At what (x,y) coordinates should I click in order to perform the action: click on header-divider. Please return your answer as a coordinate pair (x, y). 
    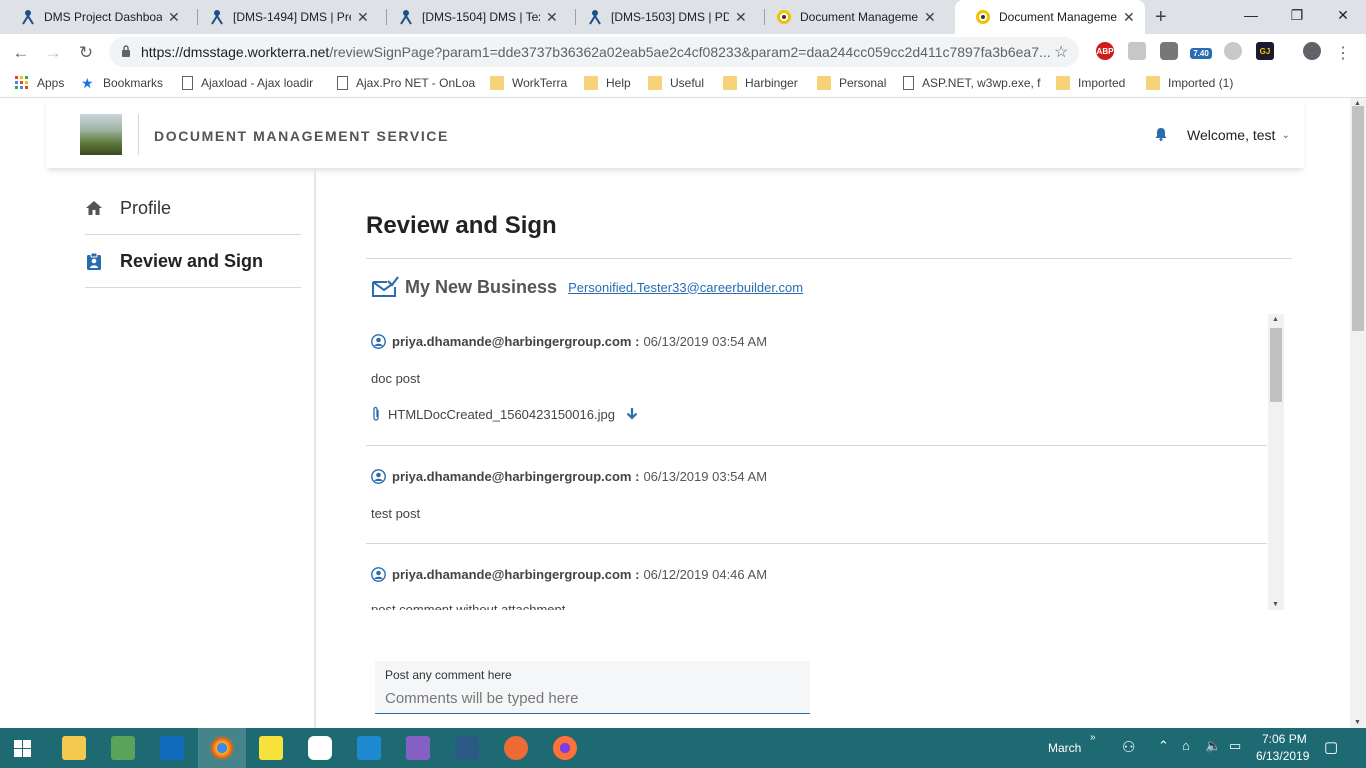
    Looking at the image, I should click on (138, 134).